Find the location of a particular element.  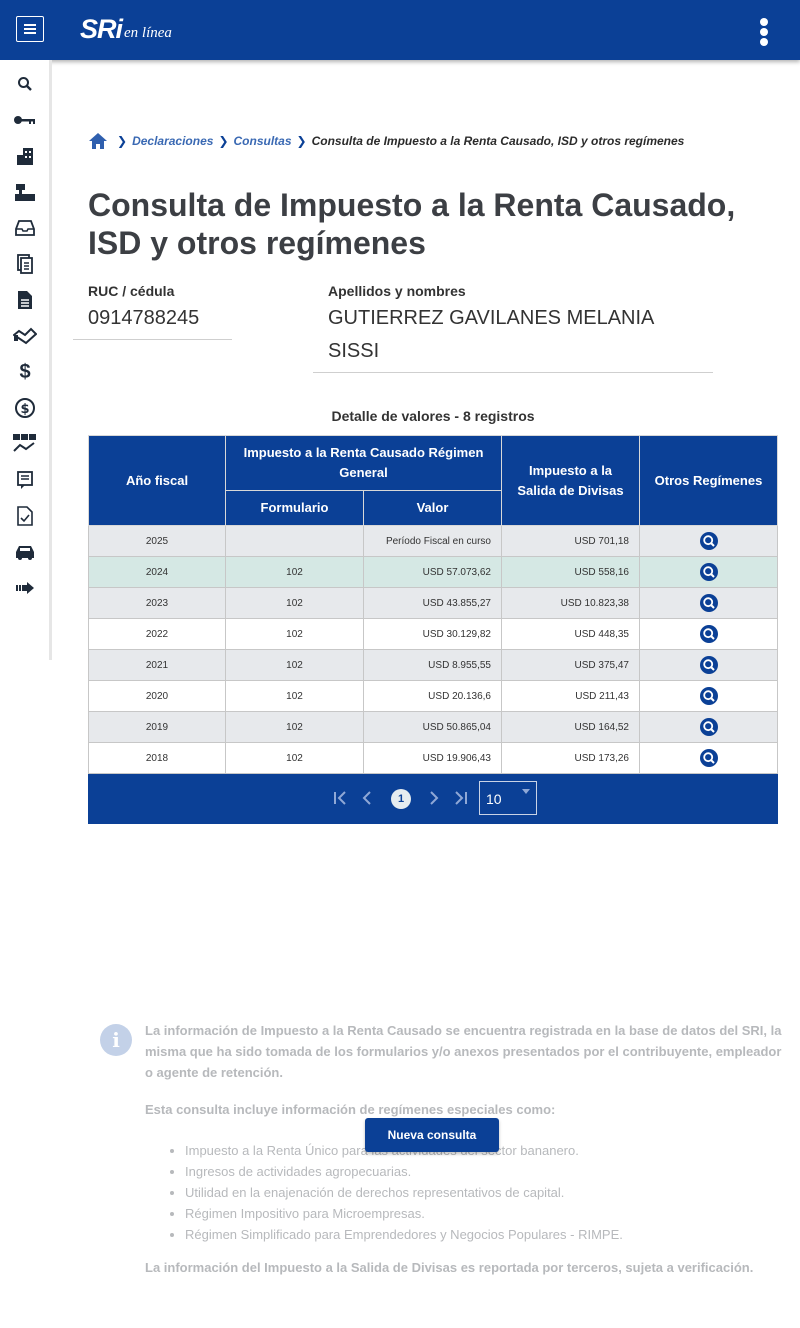

cell-year: 2023 is located at coordinates (157, 603).